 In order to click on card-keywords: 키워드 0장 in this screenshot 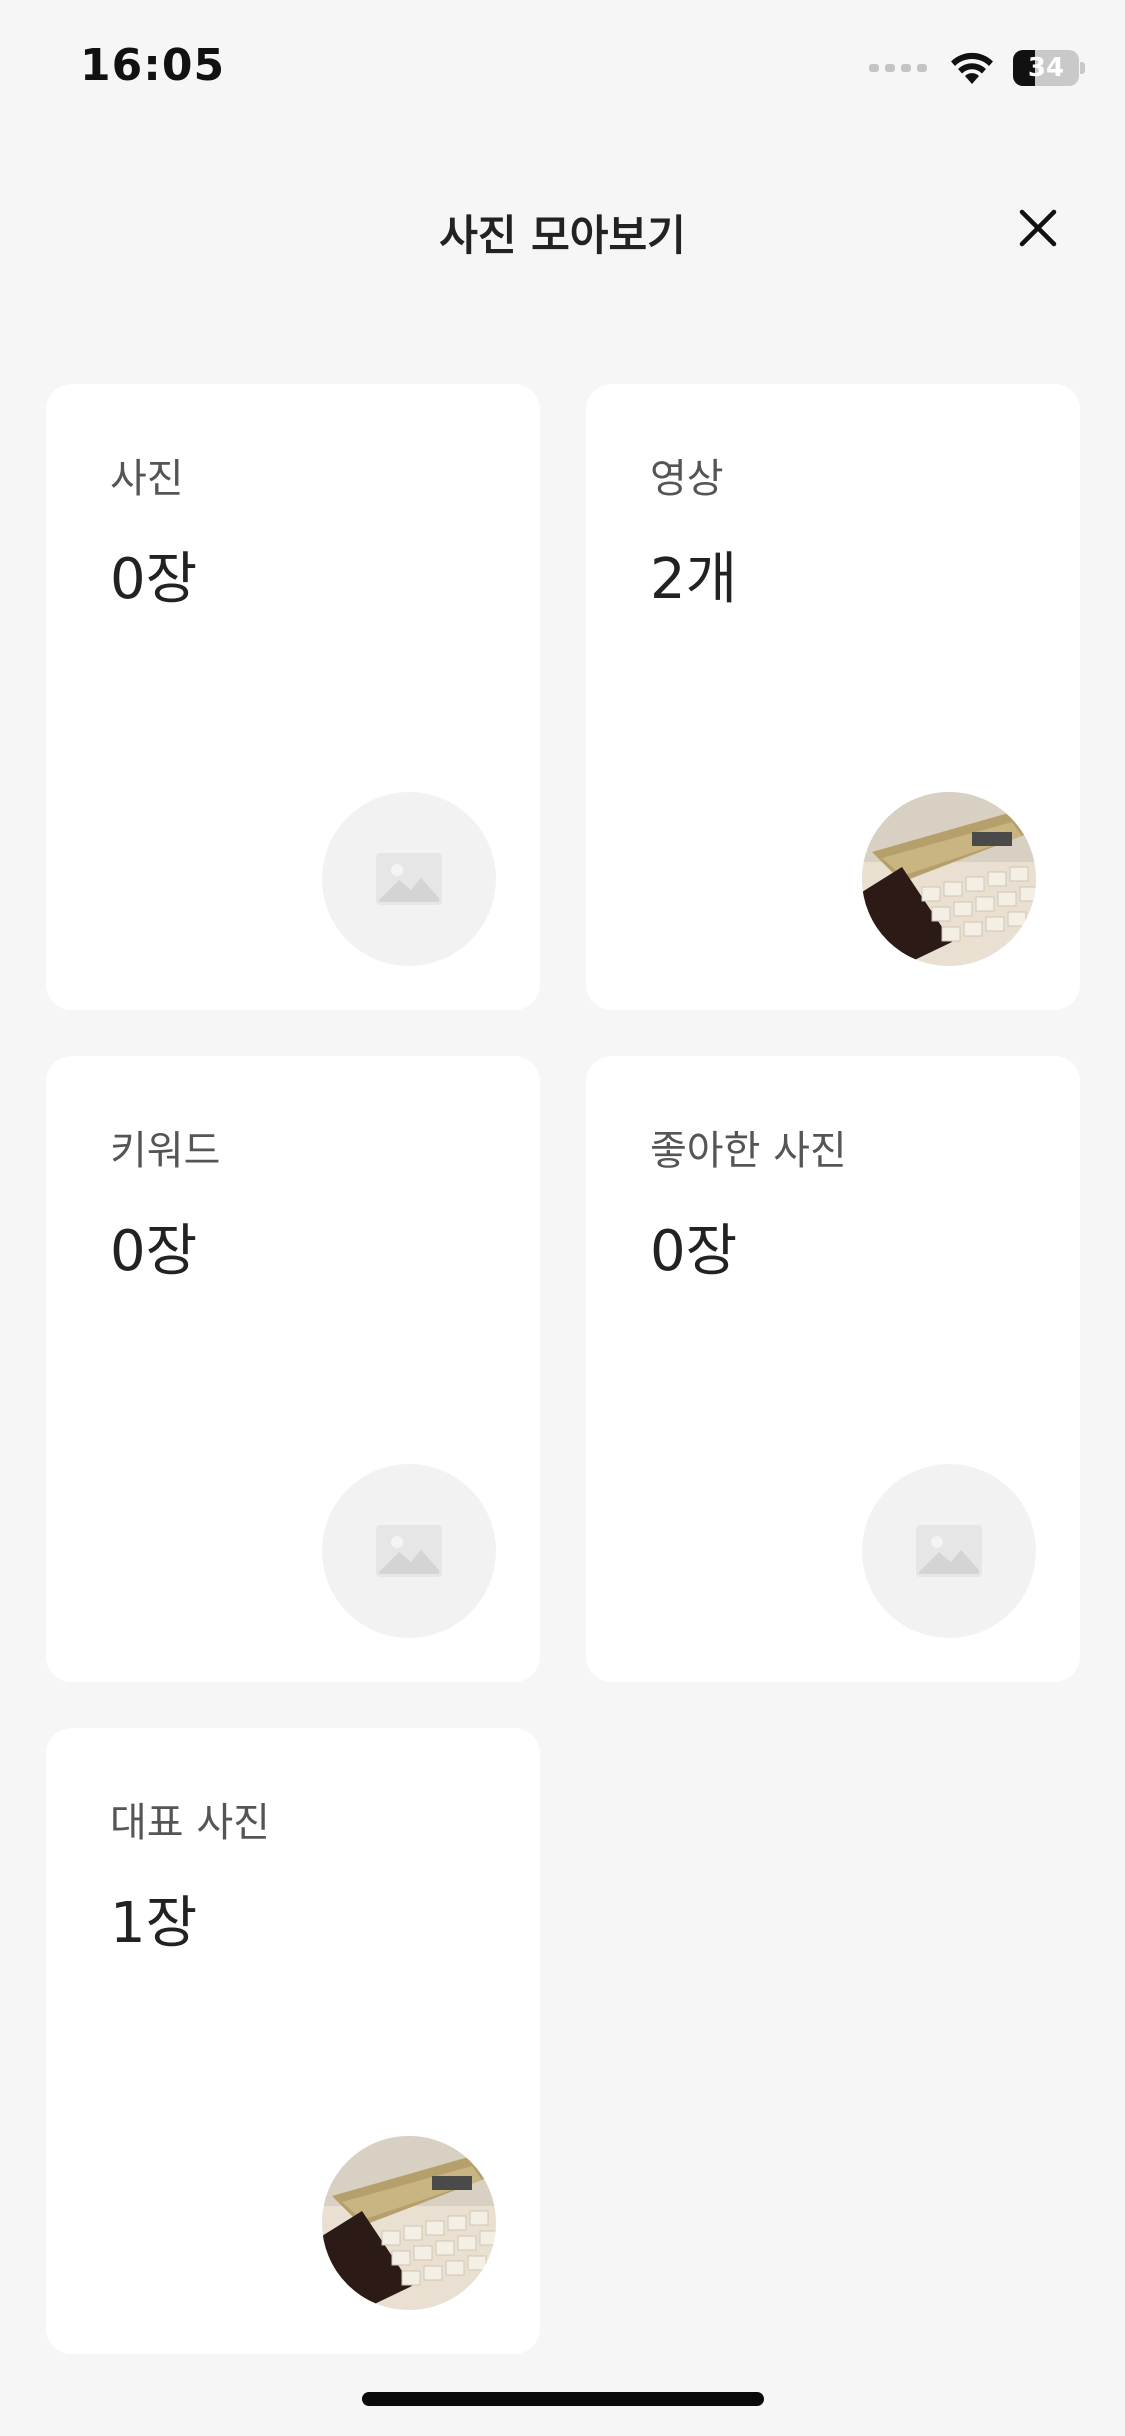, I will do `click(293, 1369)`.